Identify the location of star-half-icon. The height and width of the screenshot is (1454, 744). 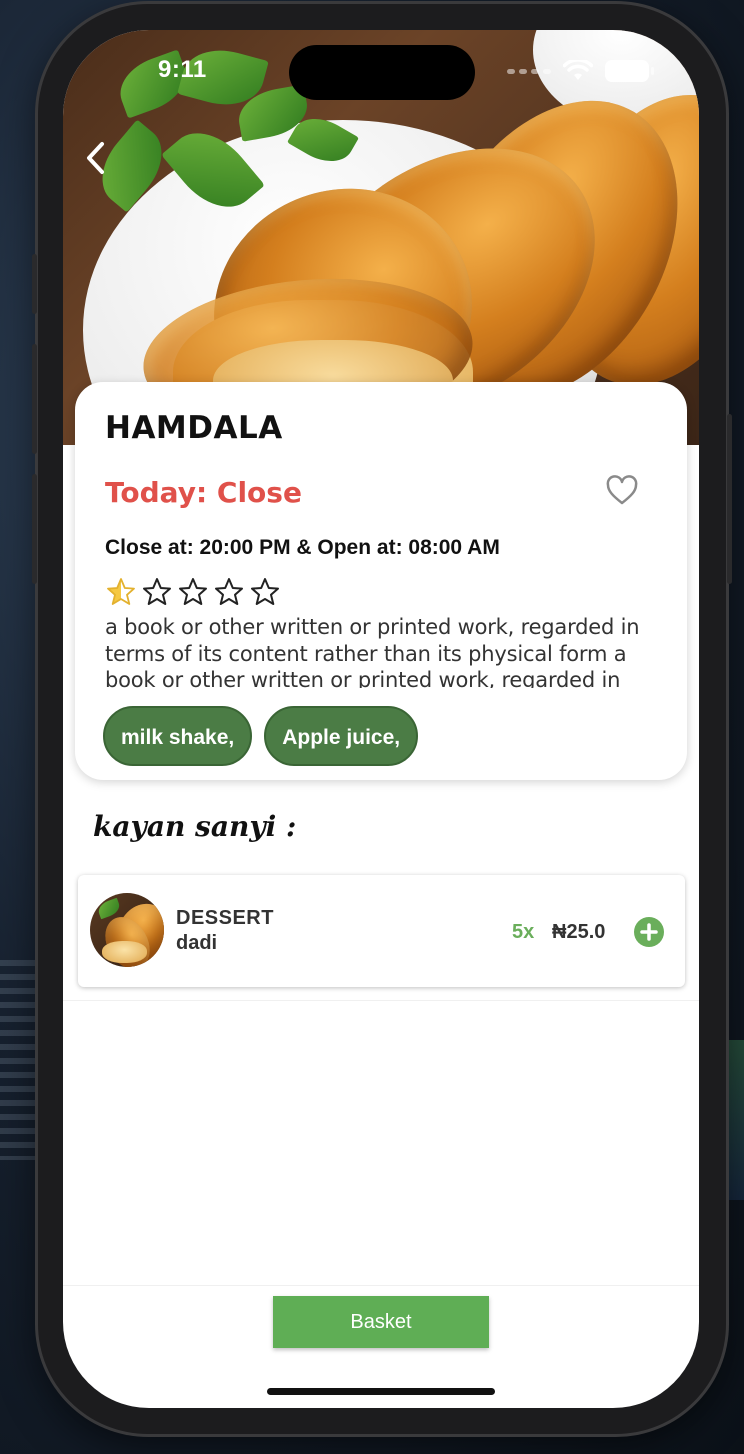
(121, 592).